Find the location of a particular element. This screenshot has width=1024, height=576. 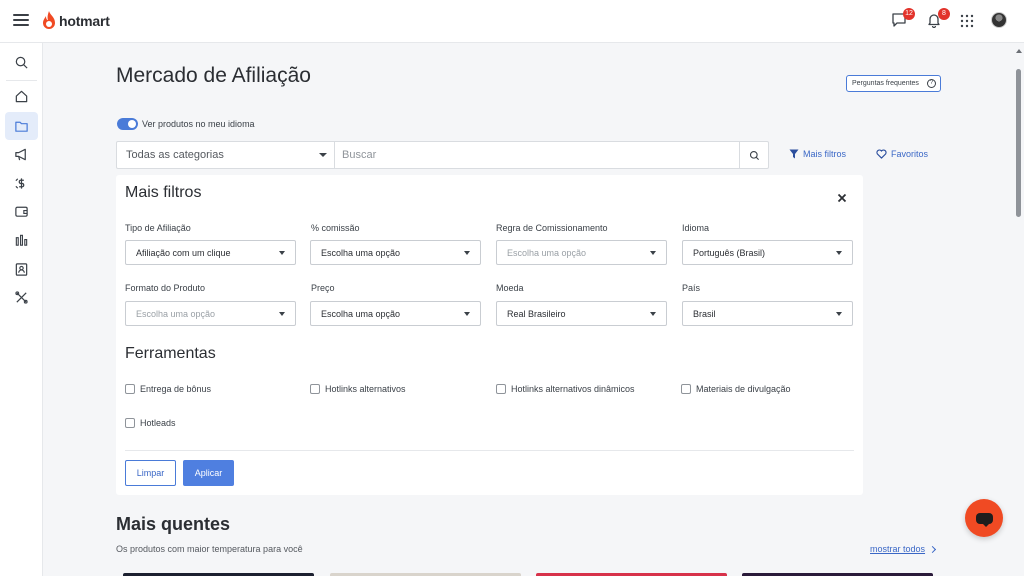

select-value: Escolha uma opção is located at coordinates (361, 253).